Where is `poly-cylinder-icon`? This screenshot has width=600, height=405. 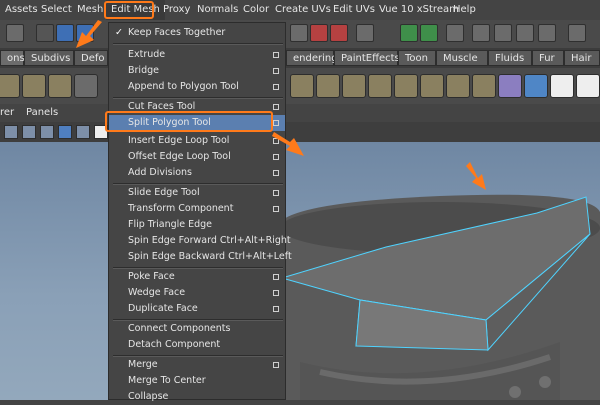 poly-cylinder-icon is located at coordinates (34, 86).